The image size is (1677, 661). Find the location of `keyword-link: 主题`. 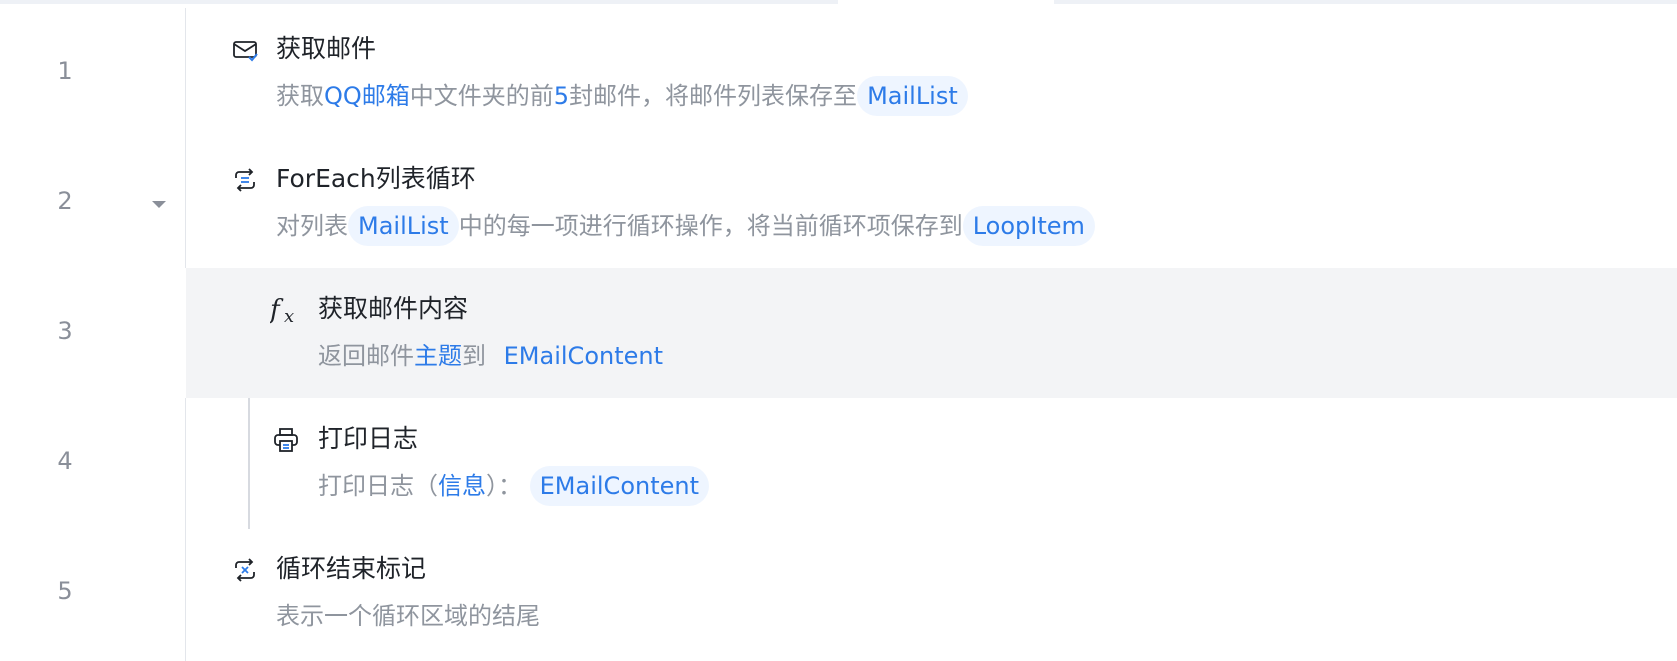

keyword-link: 主题 is located at coordinates (438, 356).